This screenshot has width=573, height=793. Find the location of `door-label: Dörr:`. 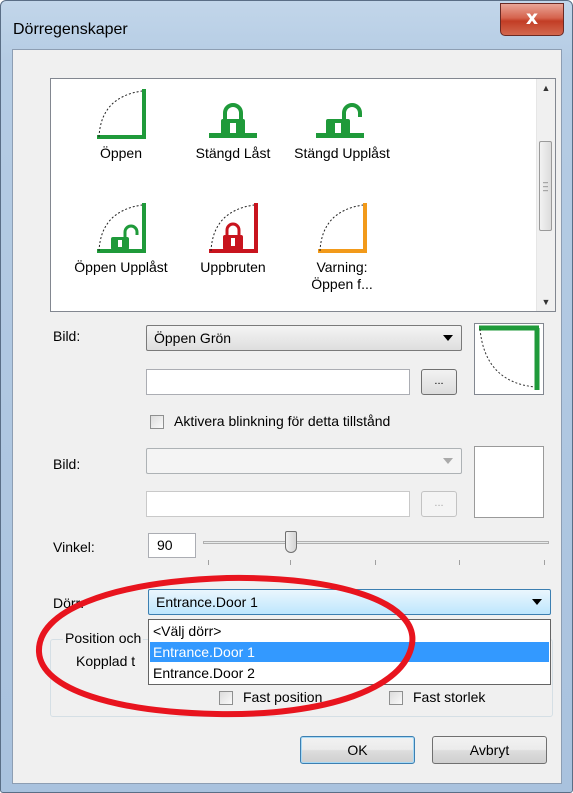

door-label: Dörr: is located at coordinates (69, 603).